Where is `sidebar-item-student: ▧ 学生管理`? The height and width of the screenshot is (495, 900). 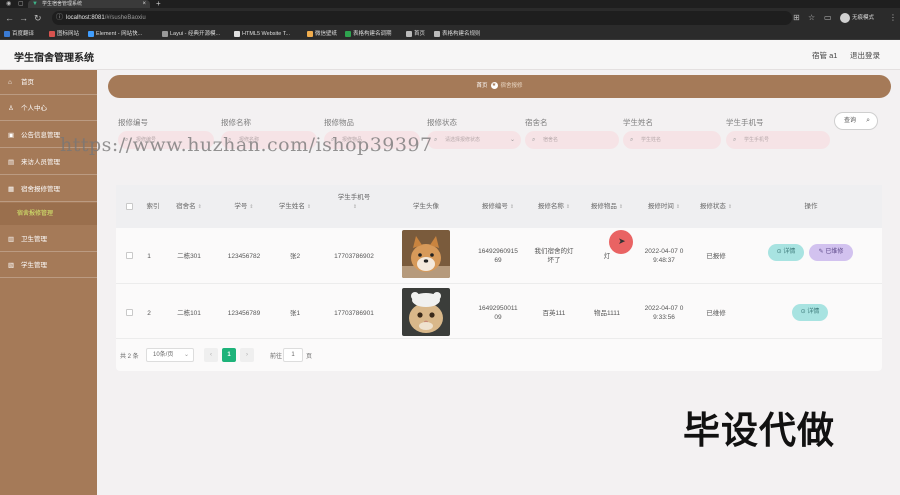
sidebar-item-student: ▧ 学生管理 is located at coordinates (48, 265).